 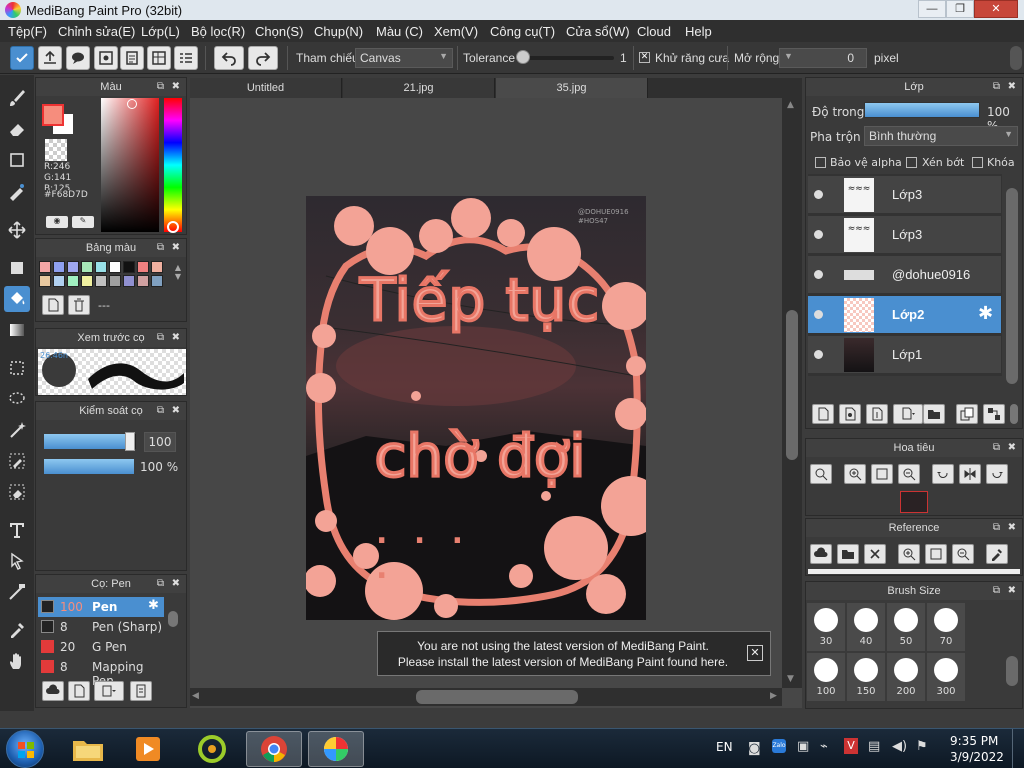 I want to click on tolerance-slider-track, so click(x=566, y=58).